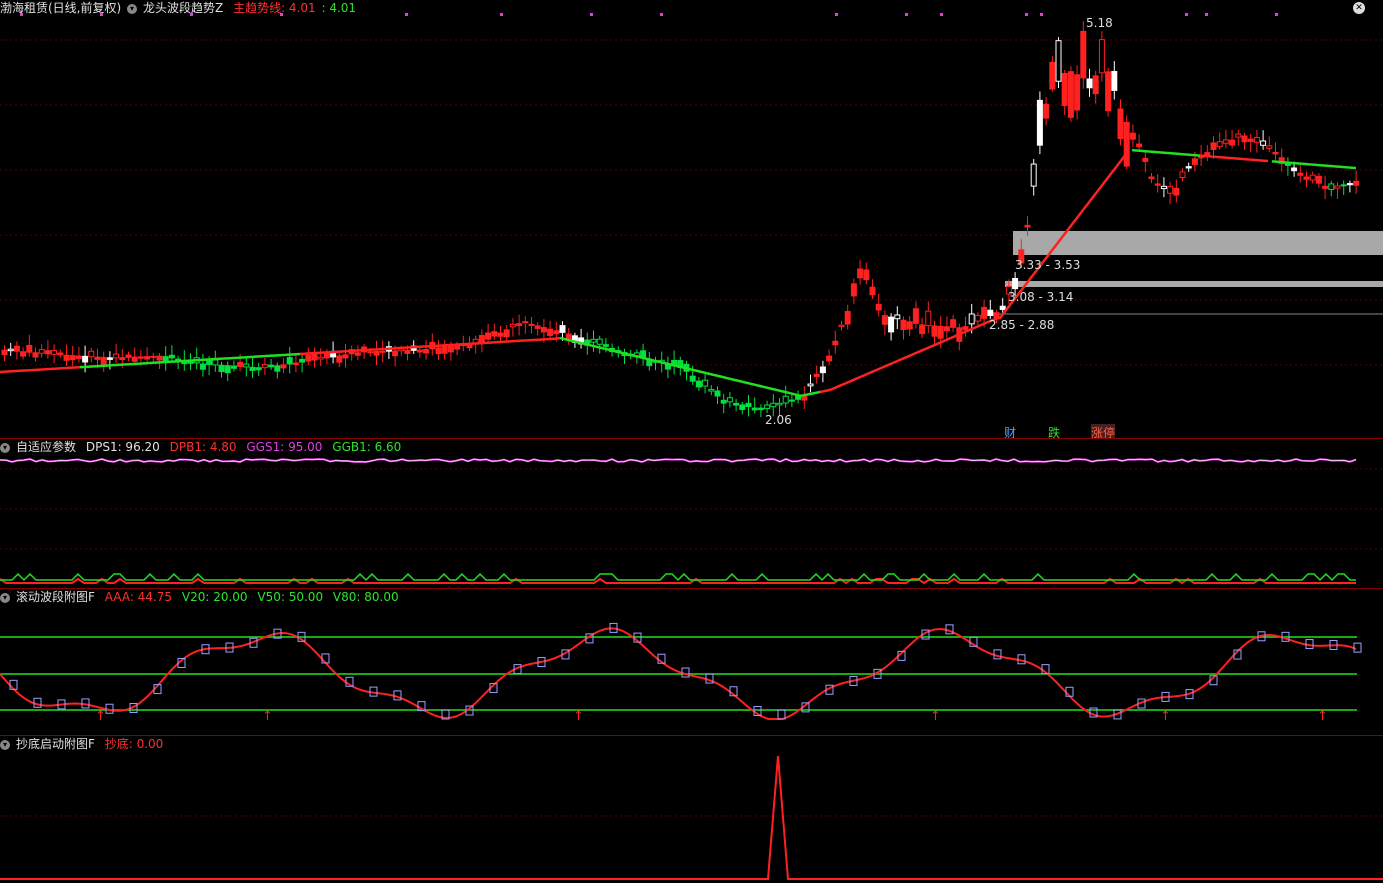 The height and width of the screenshot is (883, 1383). Describe the element at coordinates (1054, 431) in the screenshot. I see `fall-tag: 跌` at that location.